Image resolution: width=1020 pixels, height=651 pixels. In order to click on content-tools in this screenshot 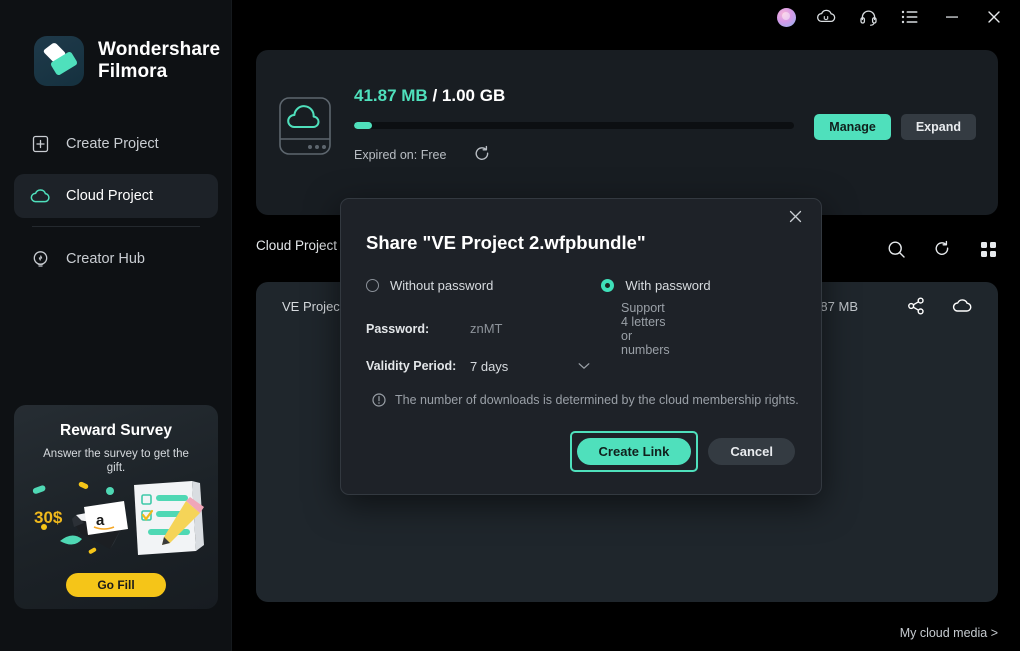, I will do `click(942, 249)`.